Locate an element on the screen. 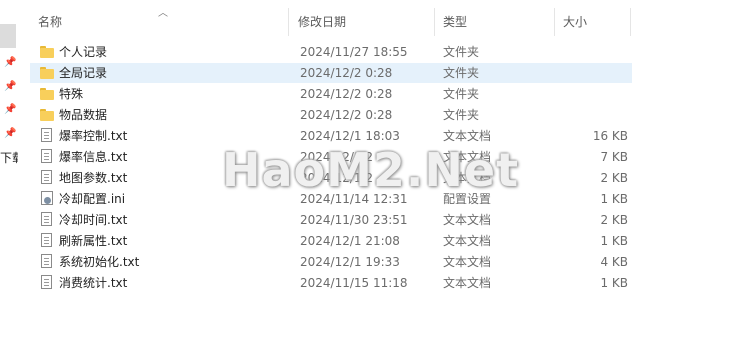 The height and width of the screenshot is (337, 738). file-name: 冷却配置.ini is located at coordinates (92, 199).